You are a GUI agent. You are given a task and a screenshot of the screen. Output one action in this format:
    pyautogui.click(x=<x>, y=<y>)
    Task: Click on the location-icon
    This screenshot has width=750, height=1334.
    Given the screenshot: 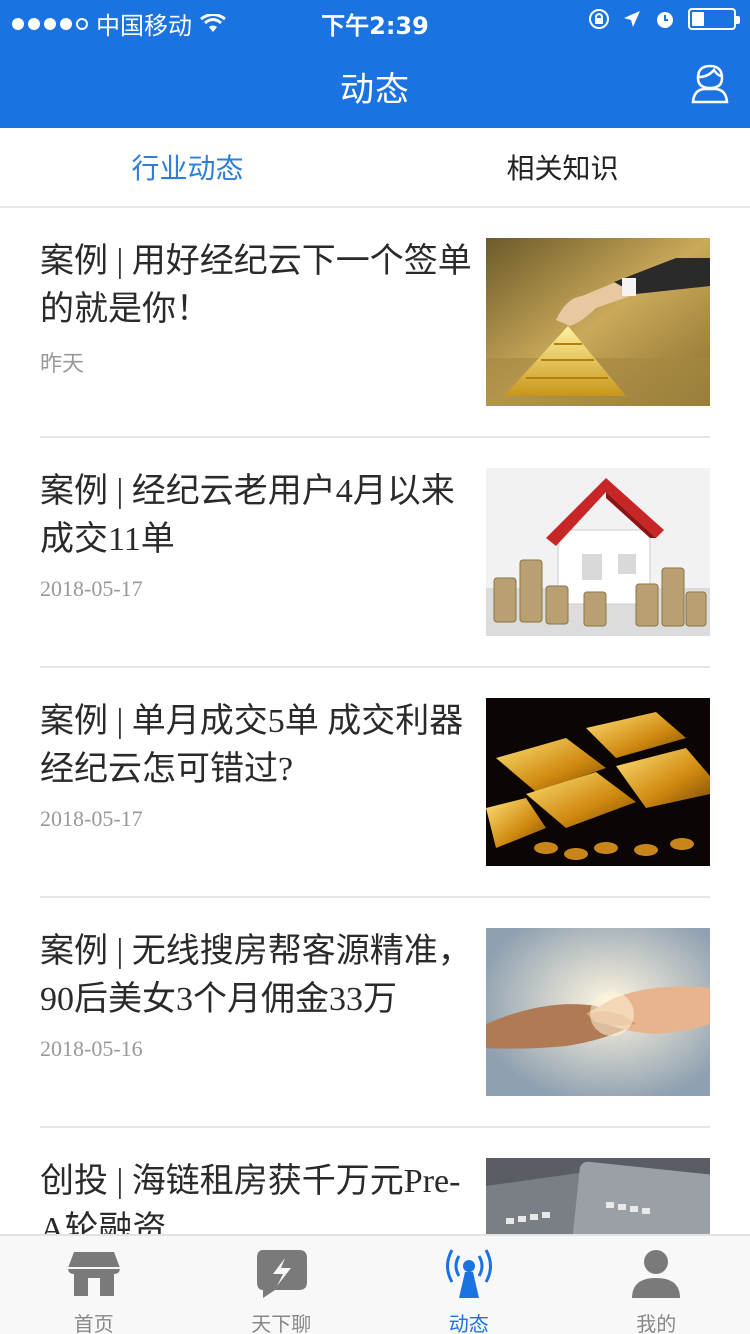 What is the action you would take?
    pyautogui.click(x=632, y=19)
    